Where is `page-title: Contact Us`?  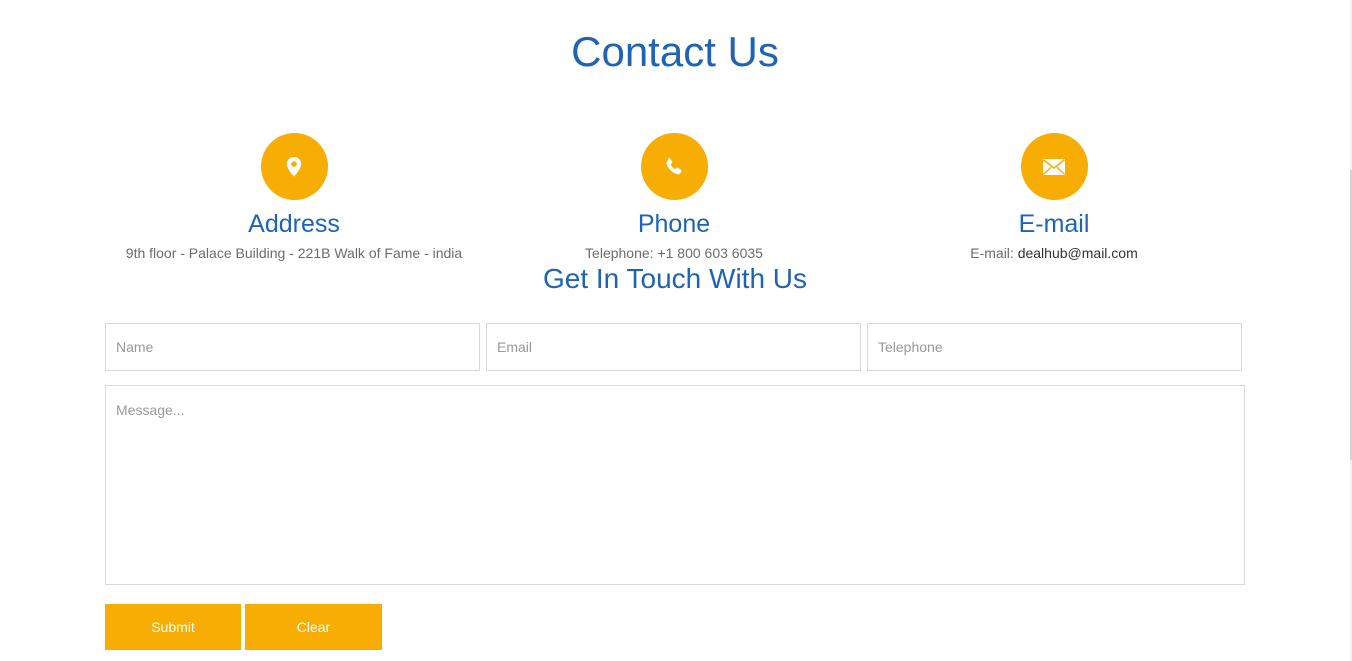
page-title: Contact Us is located at coordinates (675, 51).